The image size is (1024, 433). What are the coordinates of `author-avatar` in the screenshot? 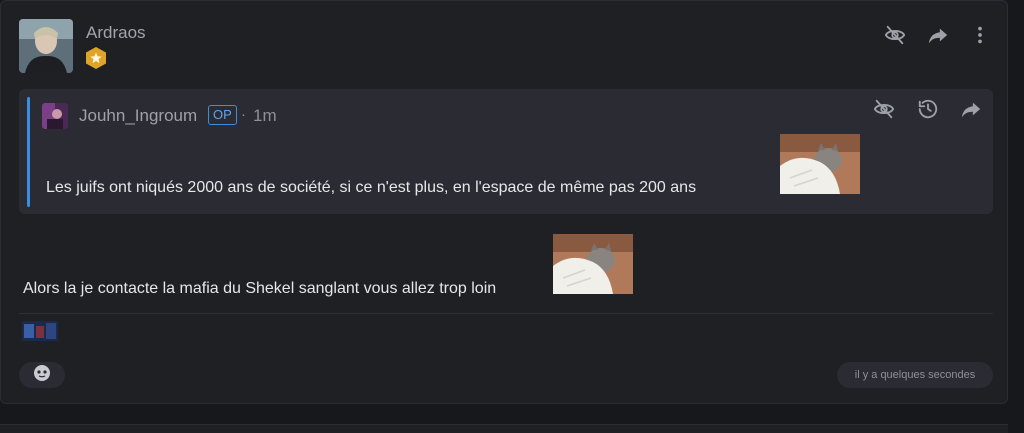 It's located at (46, 46).